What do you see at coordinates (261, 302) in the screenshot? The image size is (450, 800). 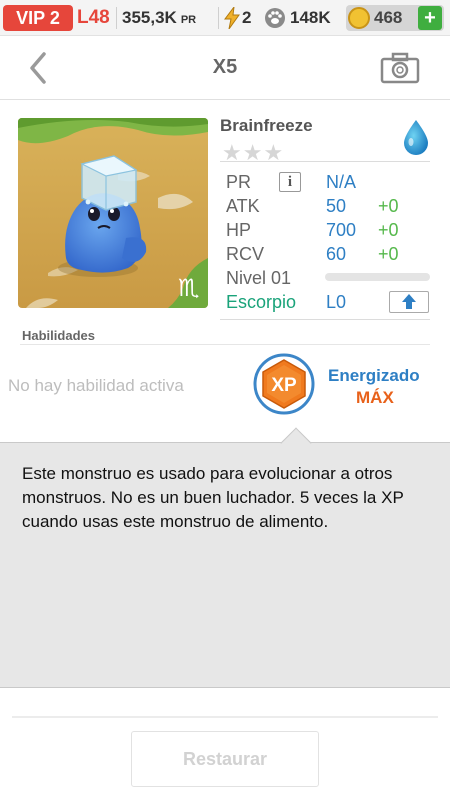 I see `zodiac-sign-label: Escorpio` at bounding box center [261, 302].